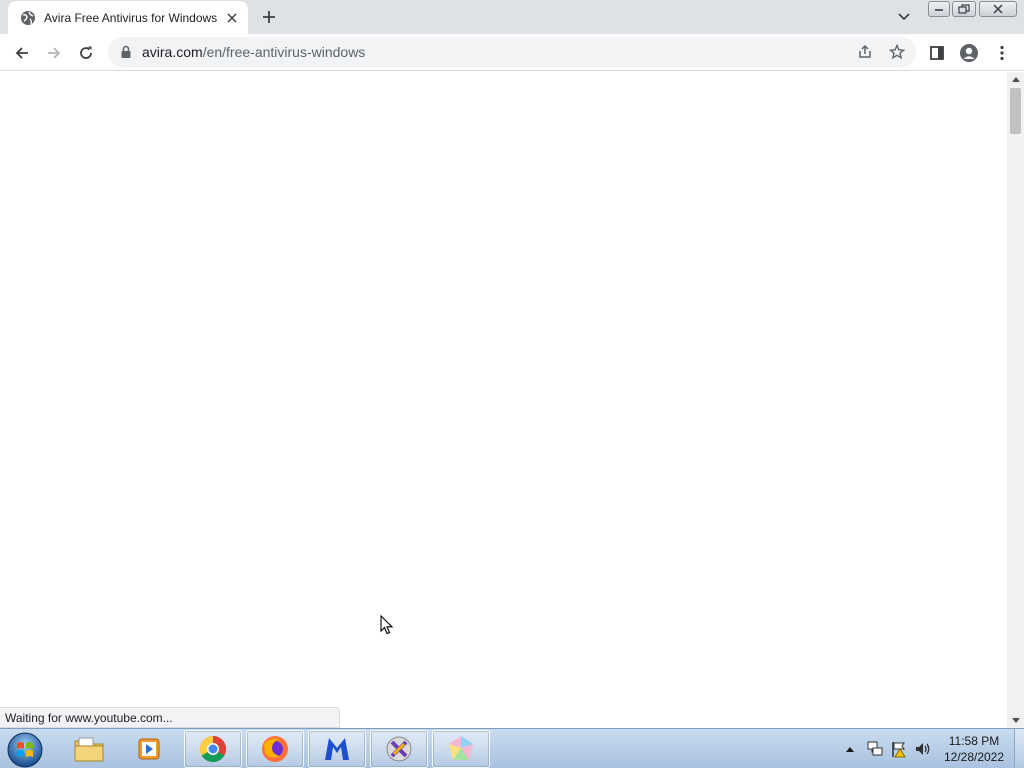 Image resolution: width=1024 pixels, height=768 pixels. I want to click on close-window-button, so click(998, 9).